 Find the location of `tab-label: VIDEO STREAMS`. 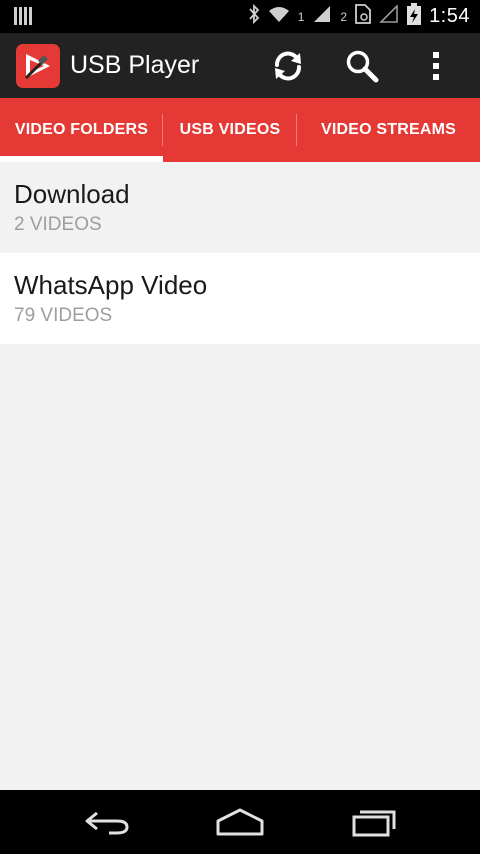

tab-label: VIDEO STREAMS is located at coordinates (388, 129).